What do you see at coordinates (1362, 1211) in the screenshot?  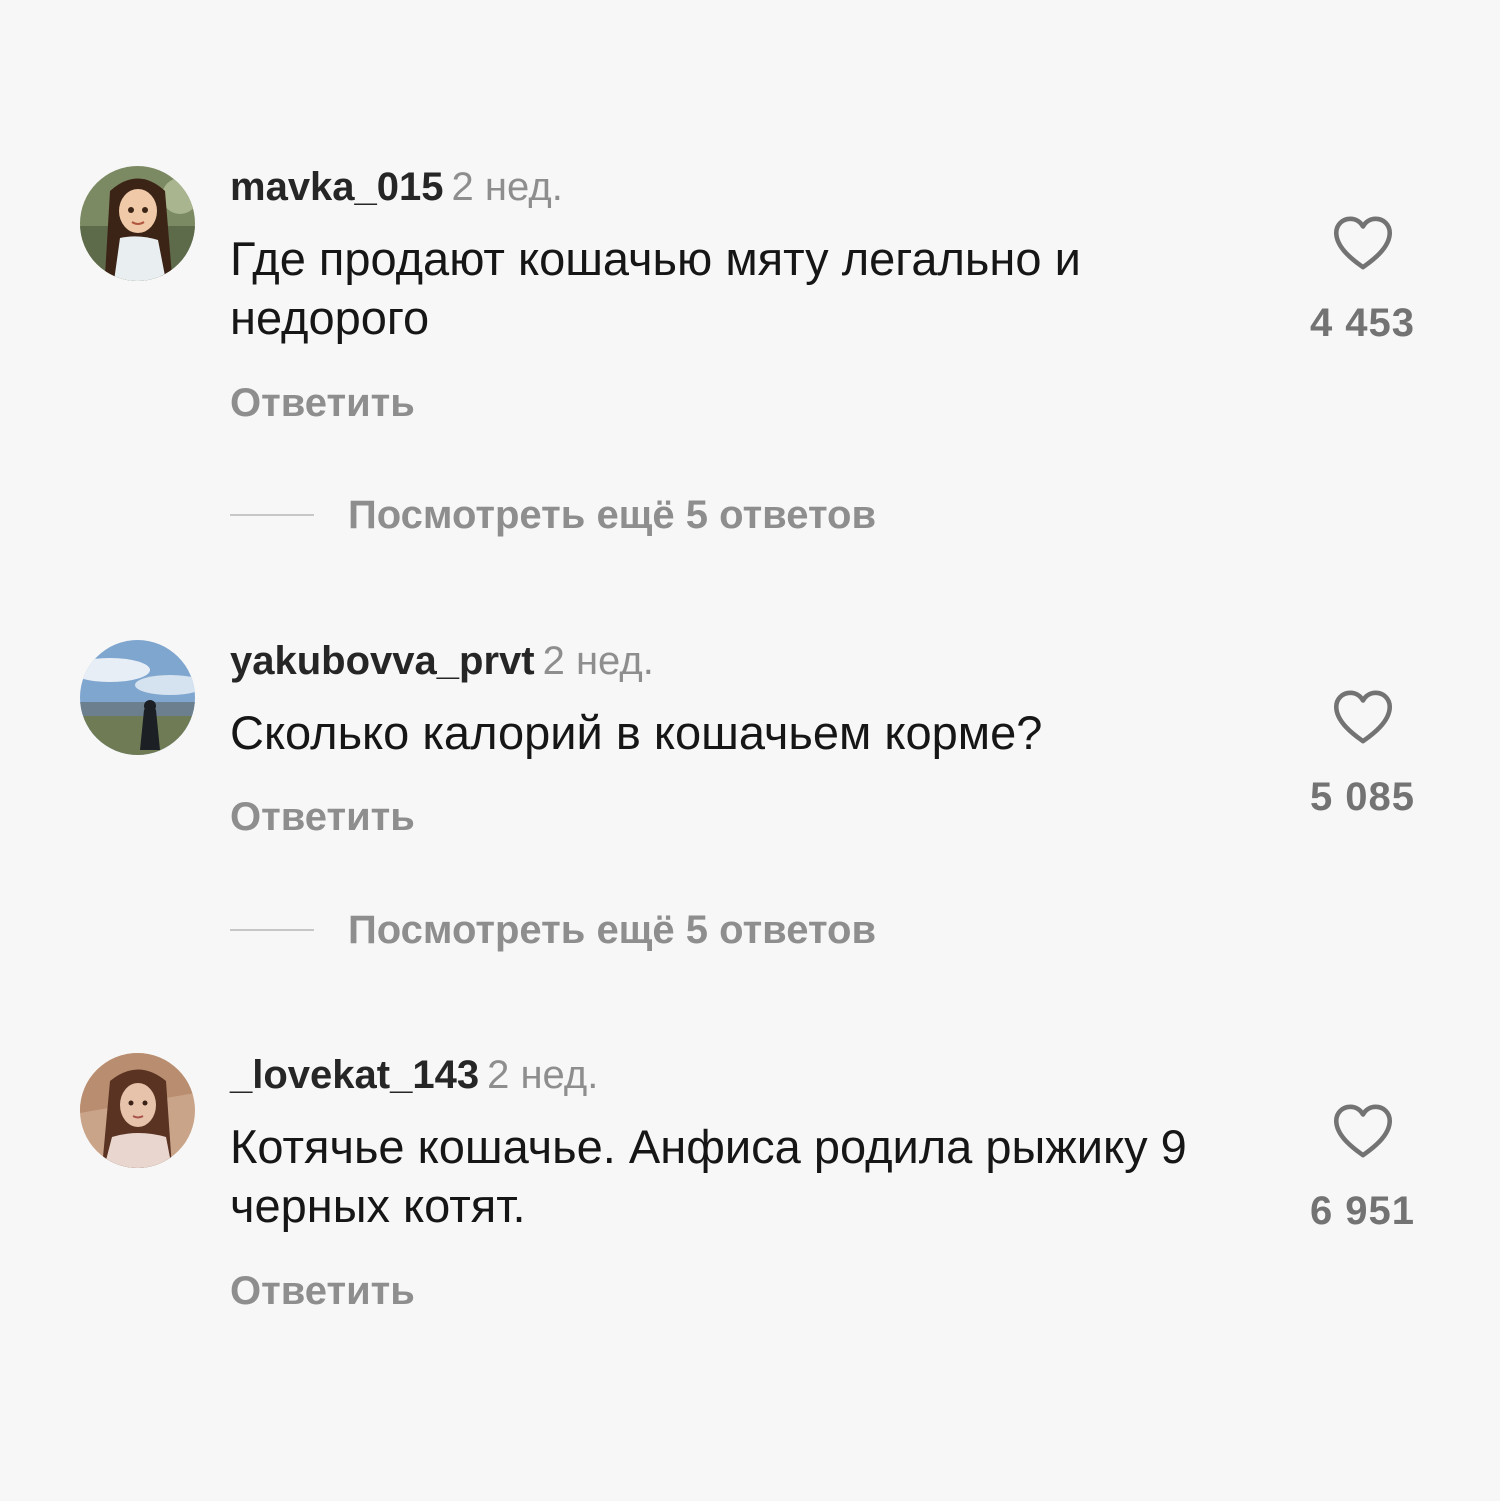 I see `like-count: 6 951` at bounding box center [1362, 1211].